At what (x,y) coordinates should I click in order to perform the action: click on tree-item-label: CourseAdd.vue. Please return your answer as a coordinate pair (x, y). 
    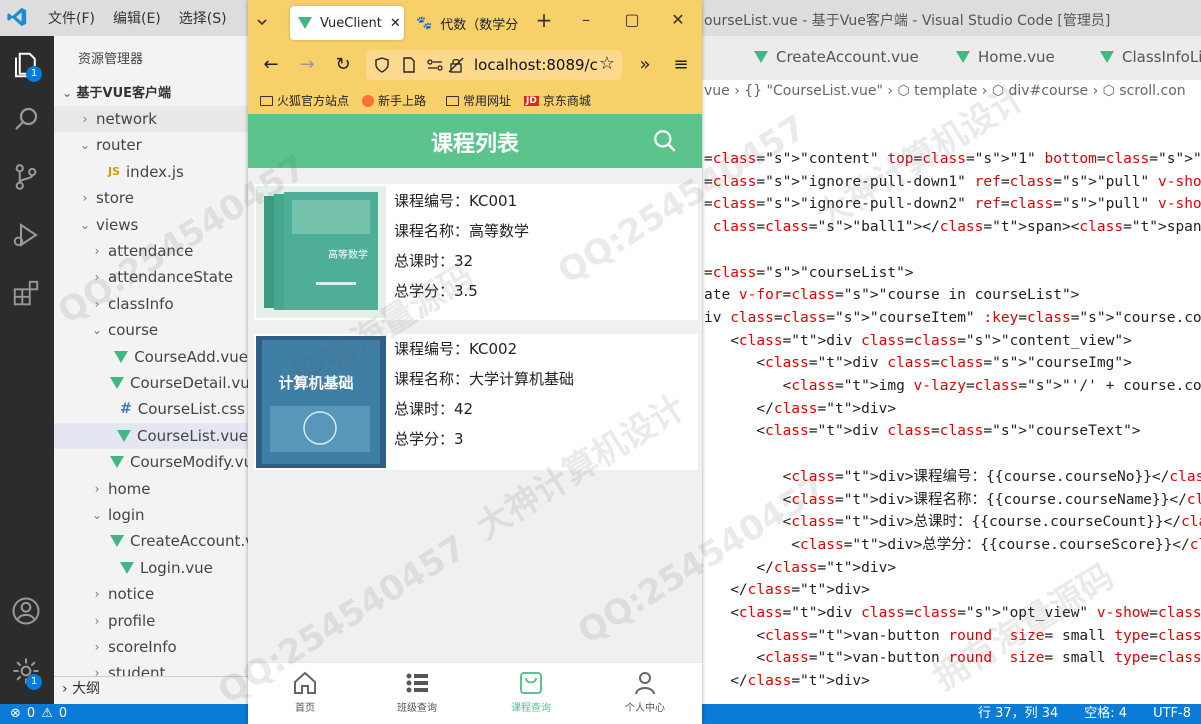
    Looking at the image, I should click on (191, 356).